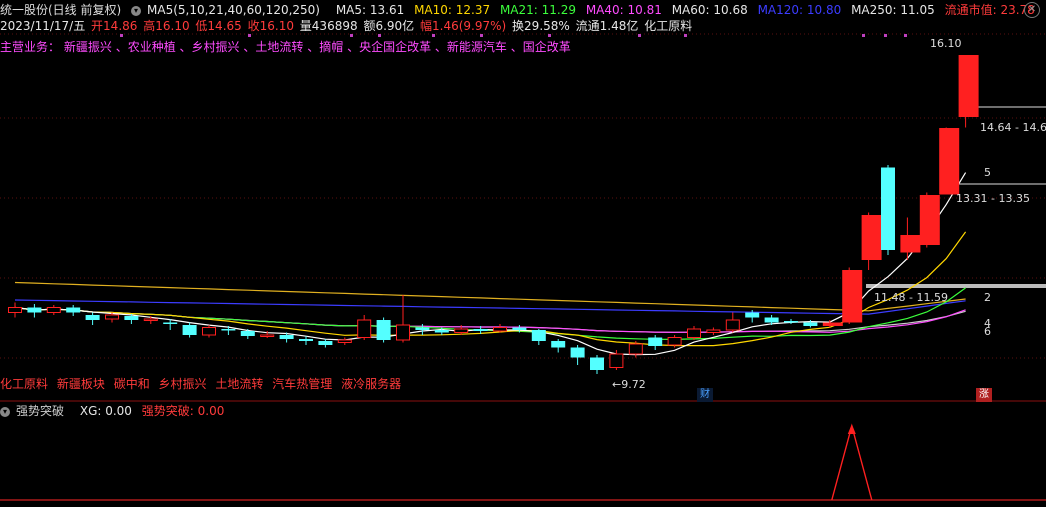 Image resolution: width=1046 pixels, height=507 pixels. I want to click on high-price-label: 16.10, so click(946, 43).